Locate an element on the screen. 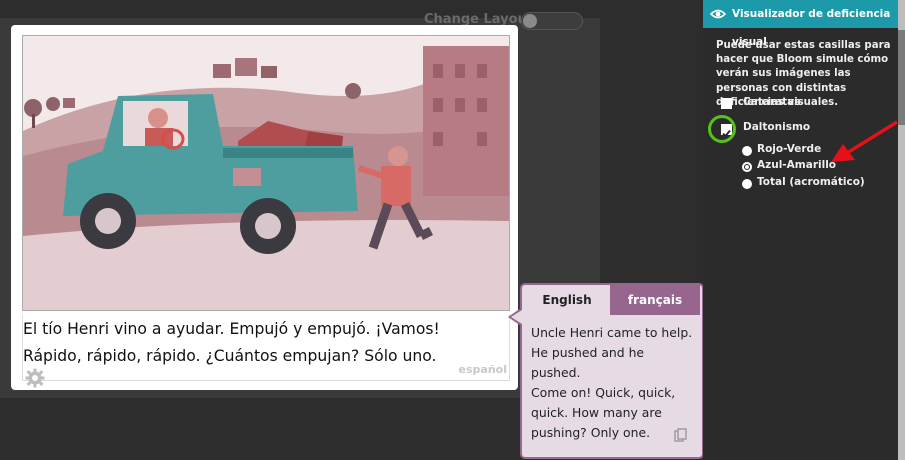 This screenshot has width=905, height=460. tab-english: English is located at coordinates (567, 300).